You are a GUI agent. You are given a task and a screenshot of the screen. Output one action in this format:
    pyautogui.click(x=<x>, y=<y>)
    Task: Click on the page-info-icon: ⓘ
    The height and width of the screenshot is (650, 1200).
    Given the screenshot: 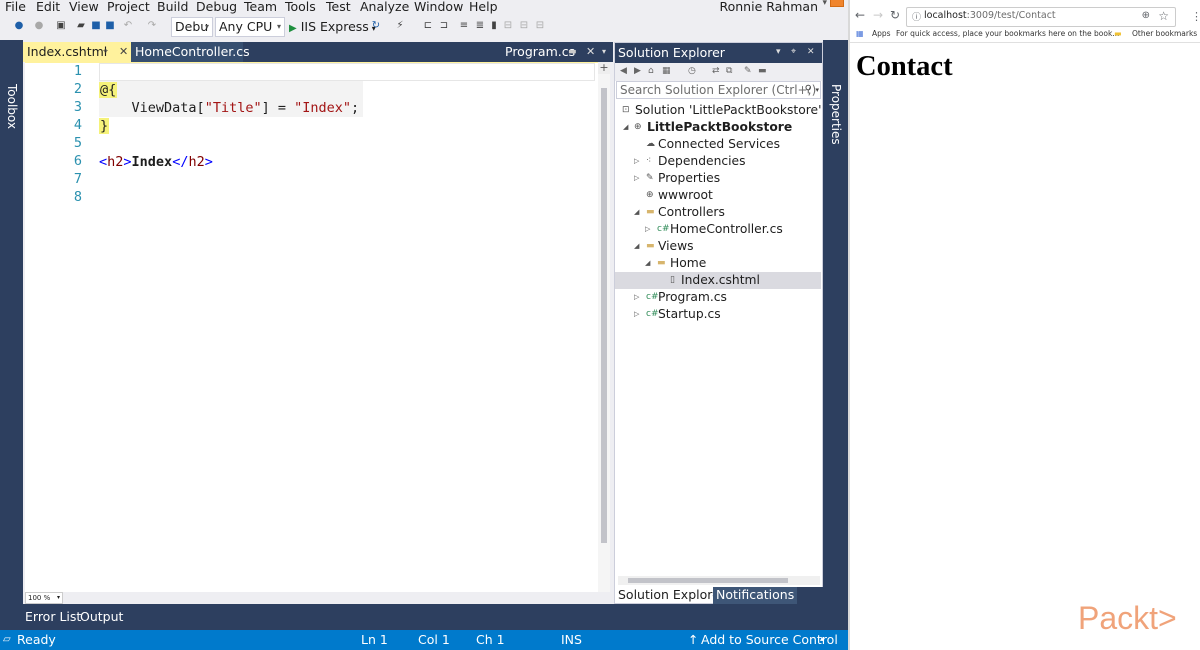 What is the action you would take?
    pyautogui.click(x=916, y=16)
    